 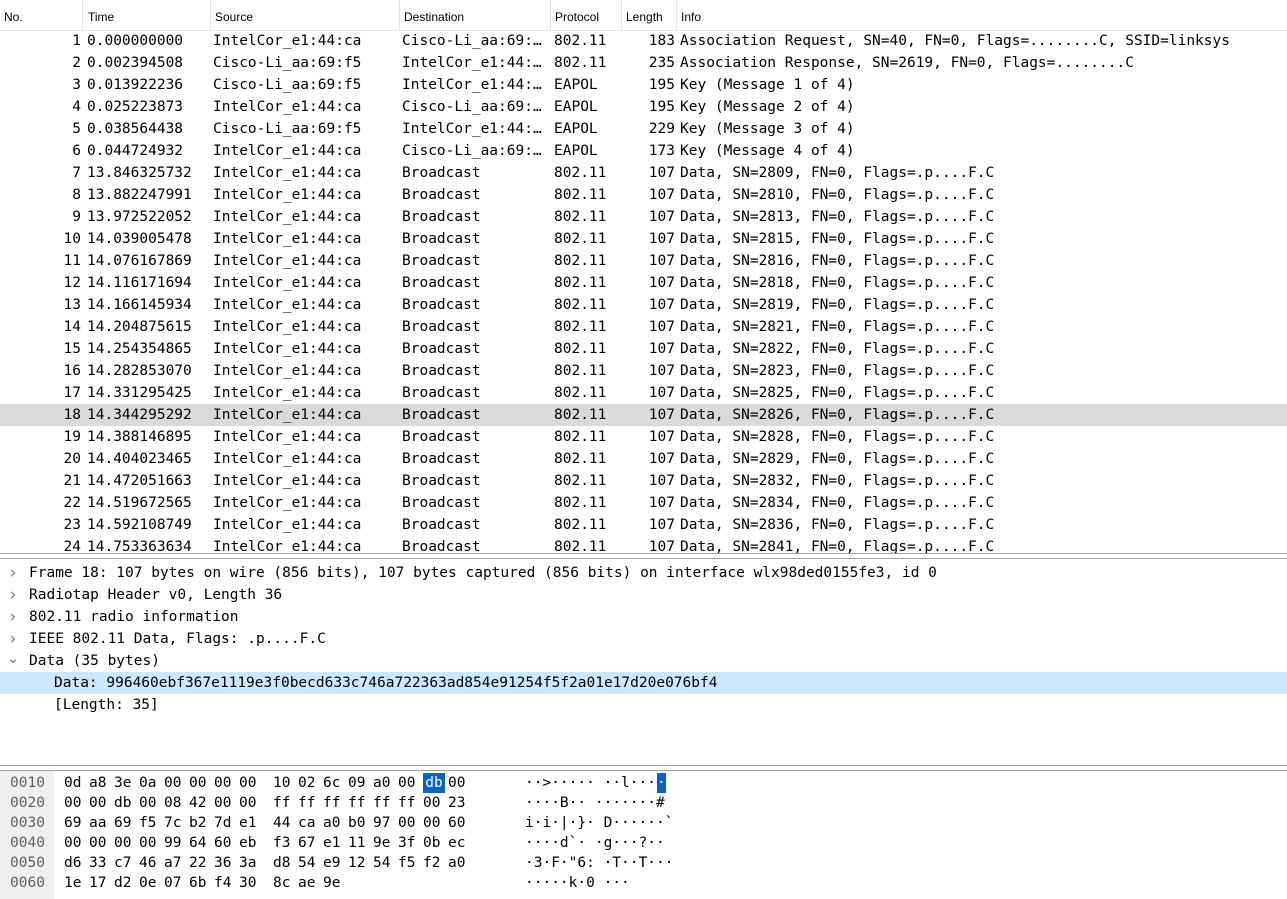 What do you see at coordinates (599, 863) in the screenshot?
I see `ascii-bytes: ·3·F·"6: ·T··T···` at bounding box center [599, 863].